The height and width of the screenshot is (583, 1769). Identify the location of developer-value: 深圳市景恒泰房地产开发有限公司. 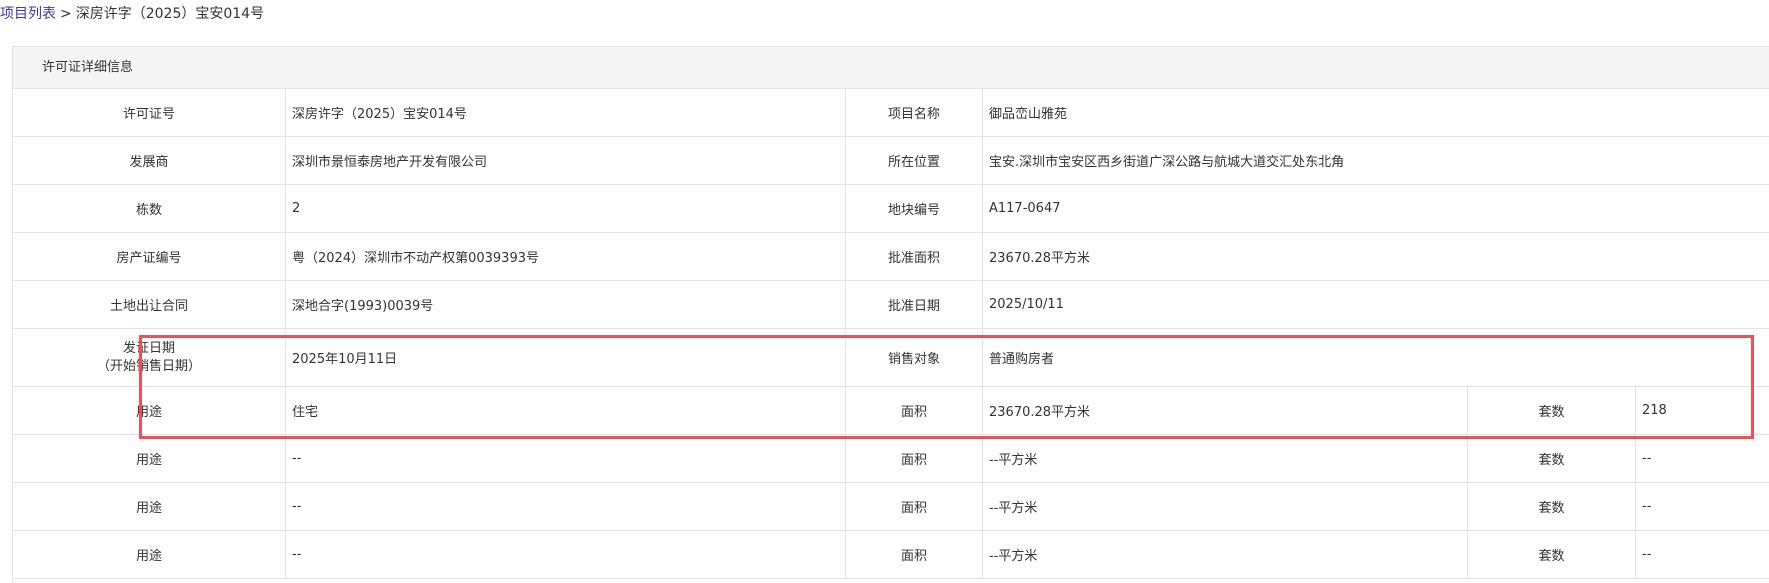
(566, 160).